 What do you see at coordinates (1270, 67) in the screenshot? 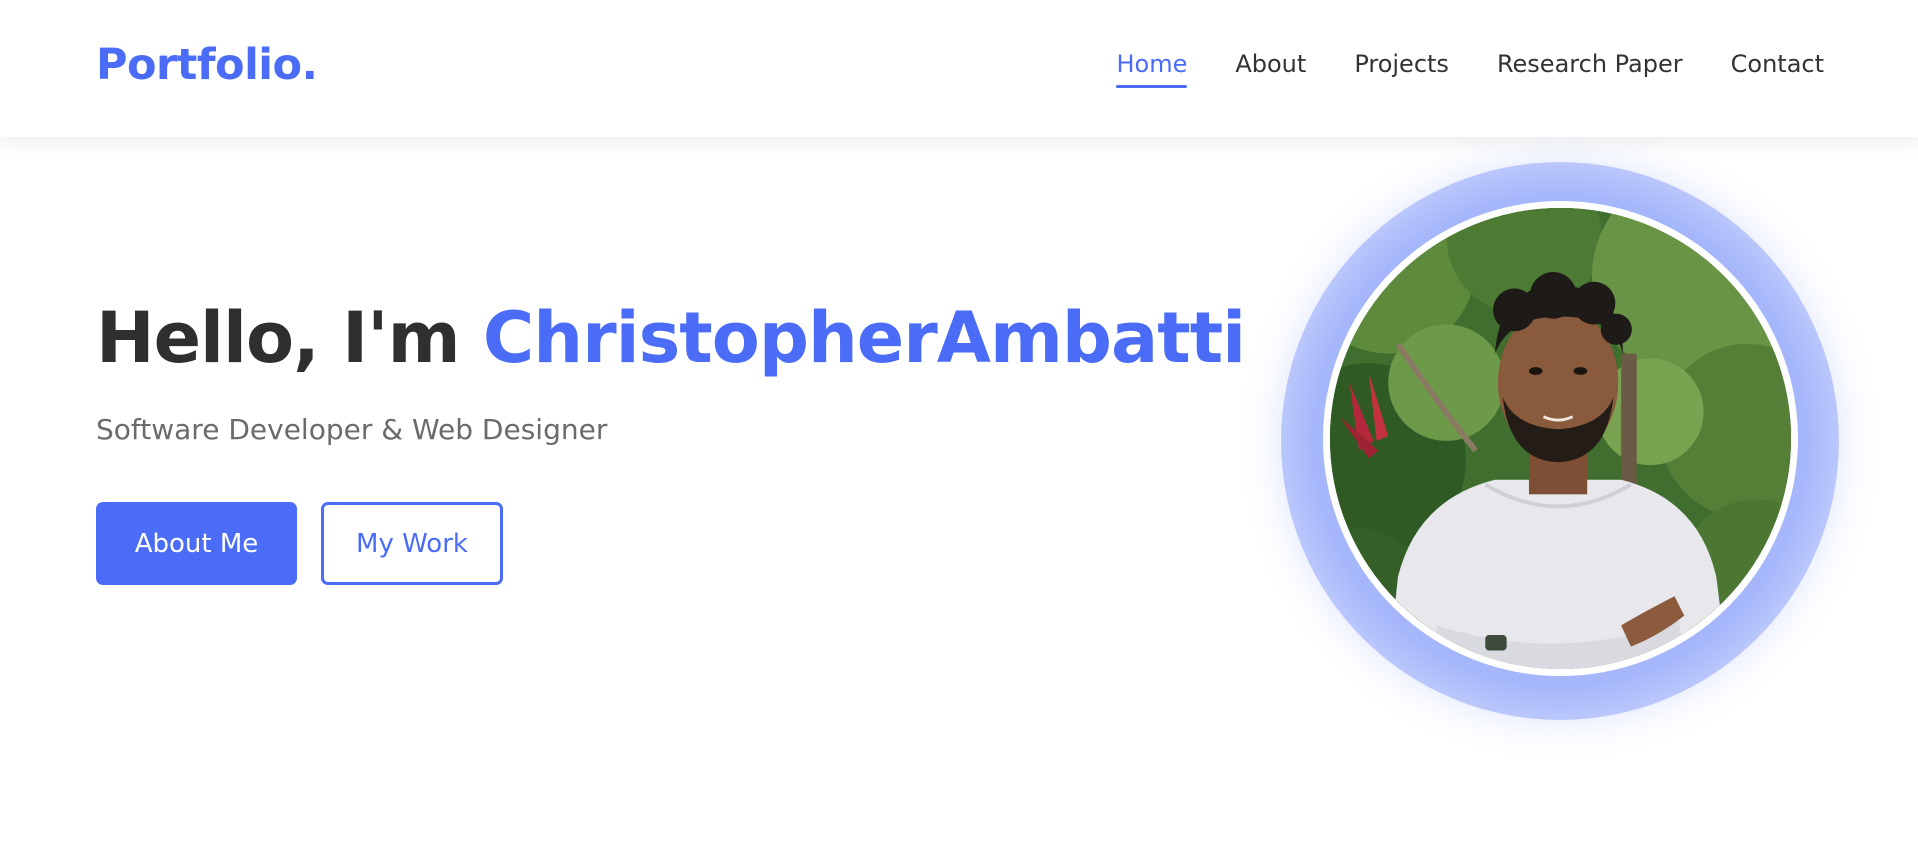
I see `nav-link-about: About` at bounding box center [1270, 67].